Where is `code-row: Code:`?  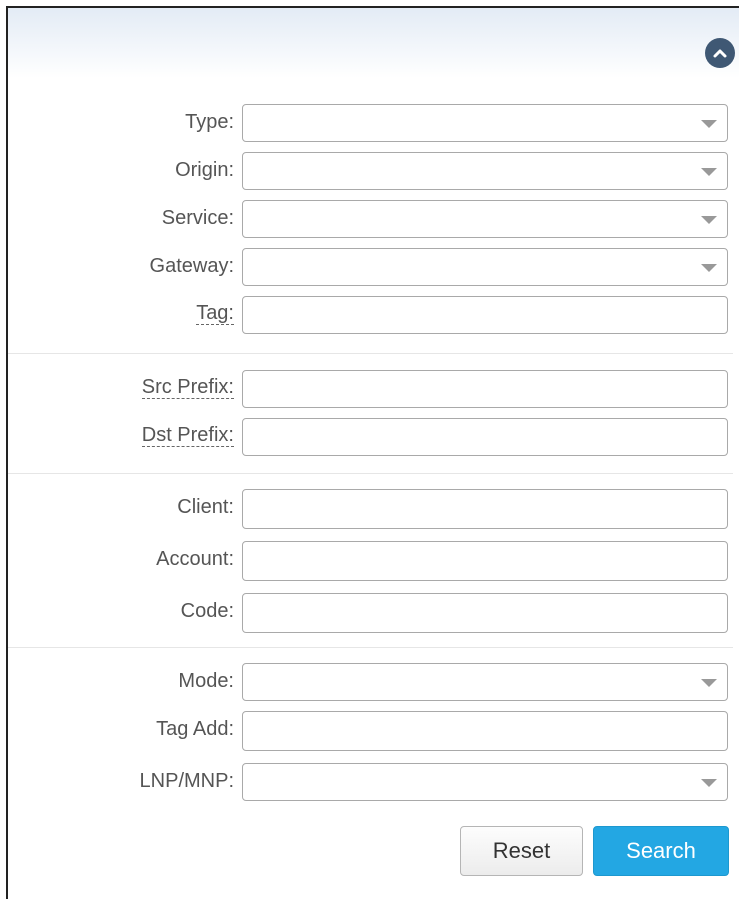 code-row: Code: is located at coordinates (373, 613).